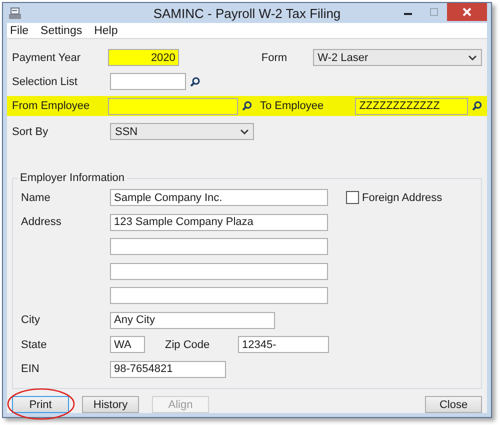  I want to click on checkbox, so click(352, 197).